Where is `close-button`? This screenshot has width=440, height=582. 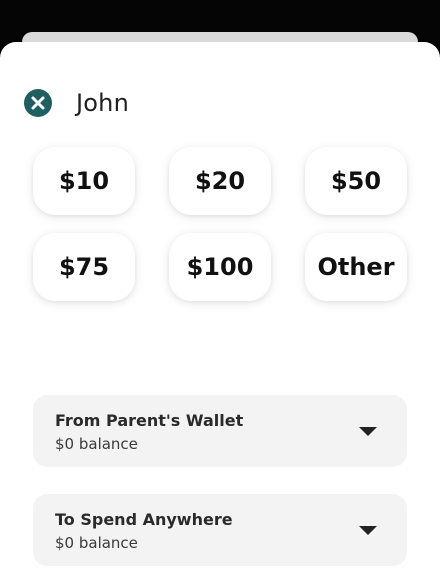 close-button is located at coordinates (38, 103).